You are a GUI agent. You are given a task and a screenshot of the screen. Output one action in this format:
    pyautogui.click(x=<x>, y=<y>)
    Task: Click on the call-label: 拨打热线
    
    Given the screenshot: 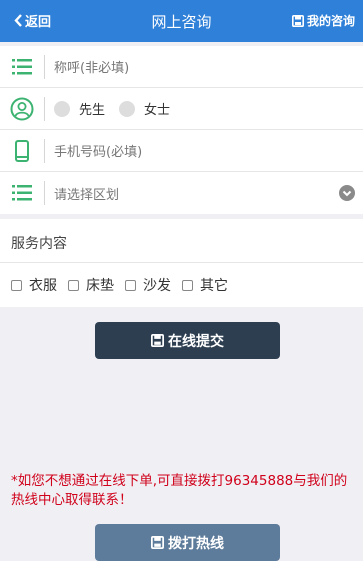 What is the action you would take?
    pyautogui.click(x=196, y=543)
    